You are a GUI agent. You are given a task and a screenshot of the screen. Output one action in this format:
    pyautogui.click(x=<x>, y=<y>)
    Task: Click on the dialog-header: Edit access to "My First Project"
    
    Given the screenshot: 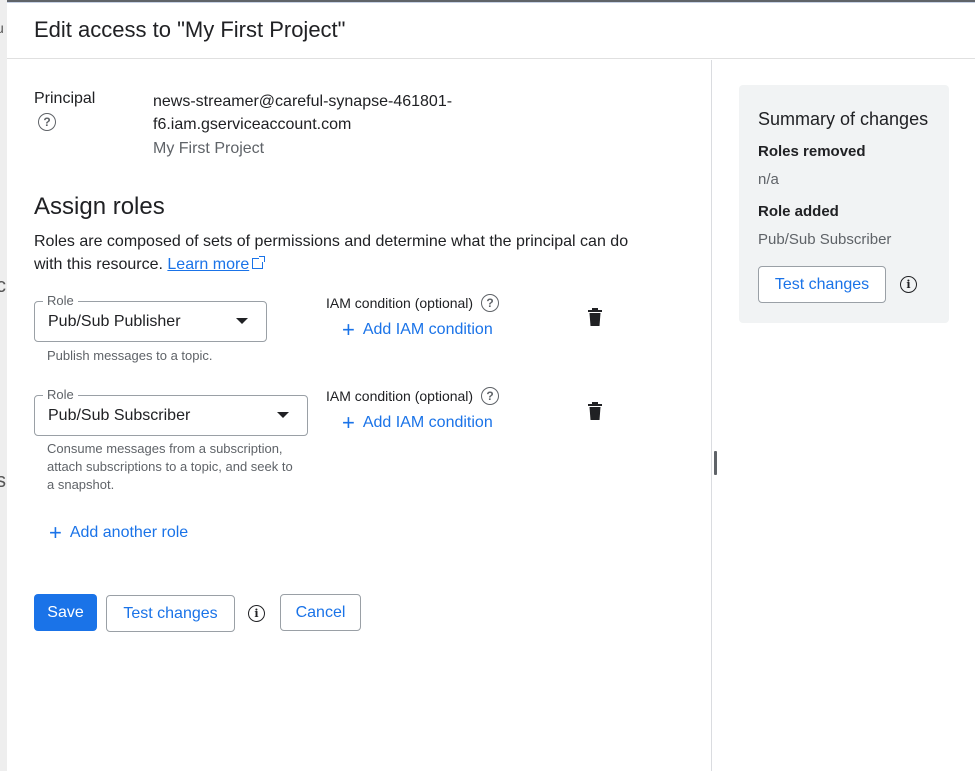 What is the action you would take?
    pyautogui.click(x=491, y=31)
    